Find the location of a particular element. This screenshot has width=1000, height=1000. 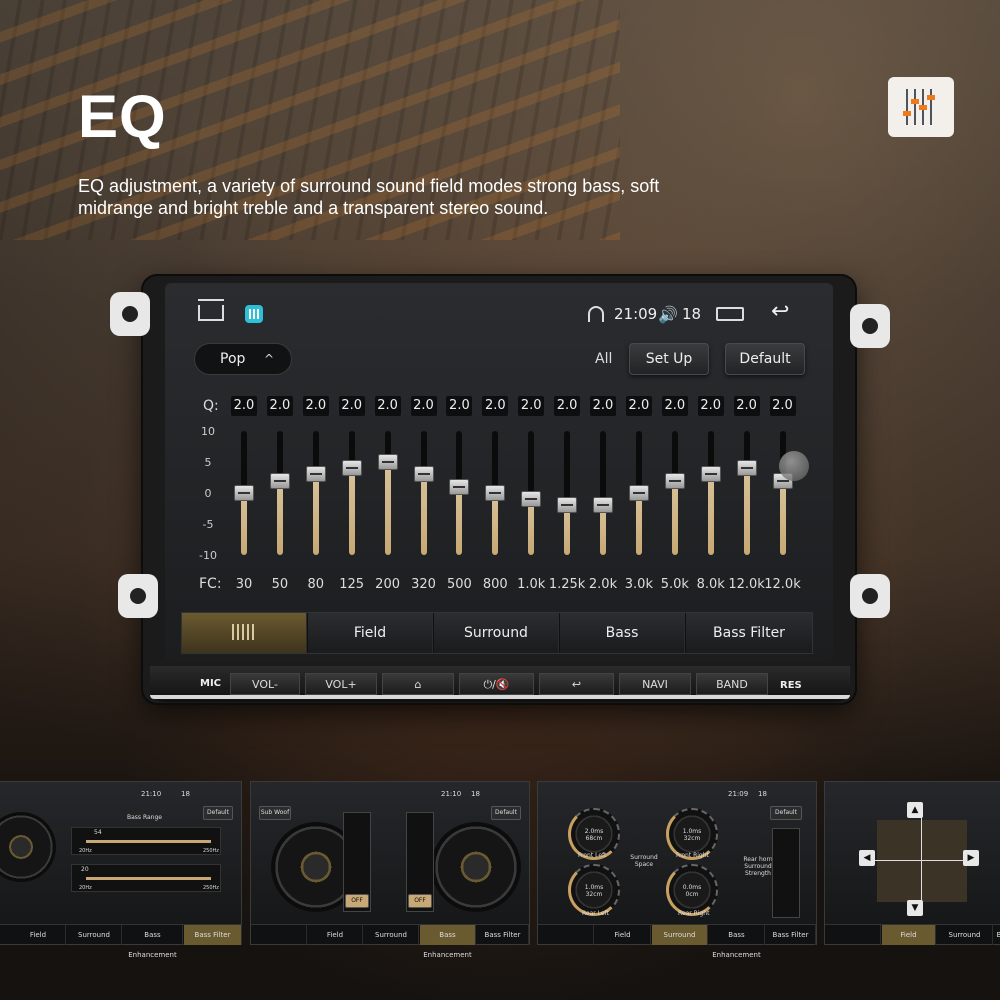

tp3-tab-bass-filter: Bass Filter is located at coordinates (791, 935).